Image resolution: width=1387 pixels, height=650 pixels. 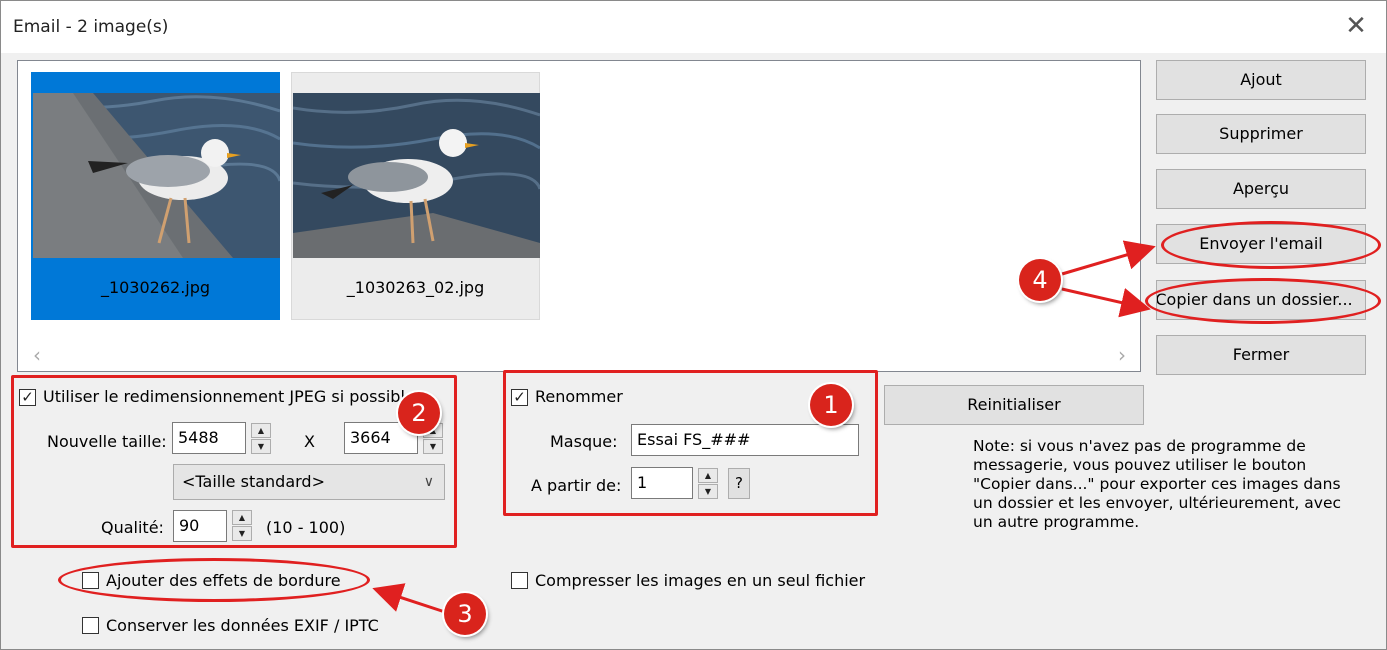 I want to click on remove-button: Supprimer, so click(x=1261, y=134).